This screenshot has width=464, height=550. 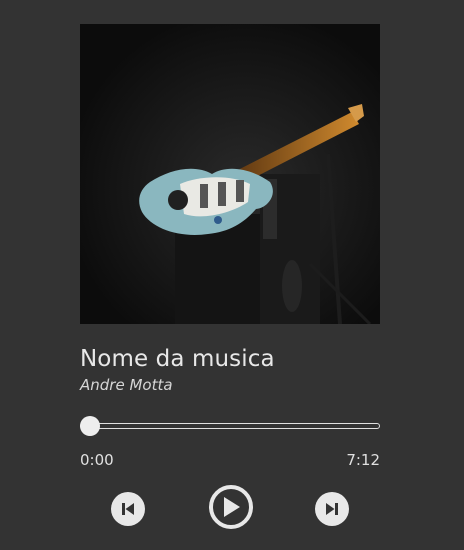 I want to click on progress-handle, so click(x=90, y=426).